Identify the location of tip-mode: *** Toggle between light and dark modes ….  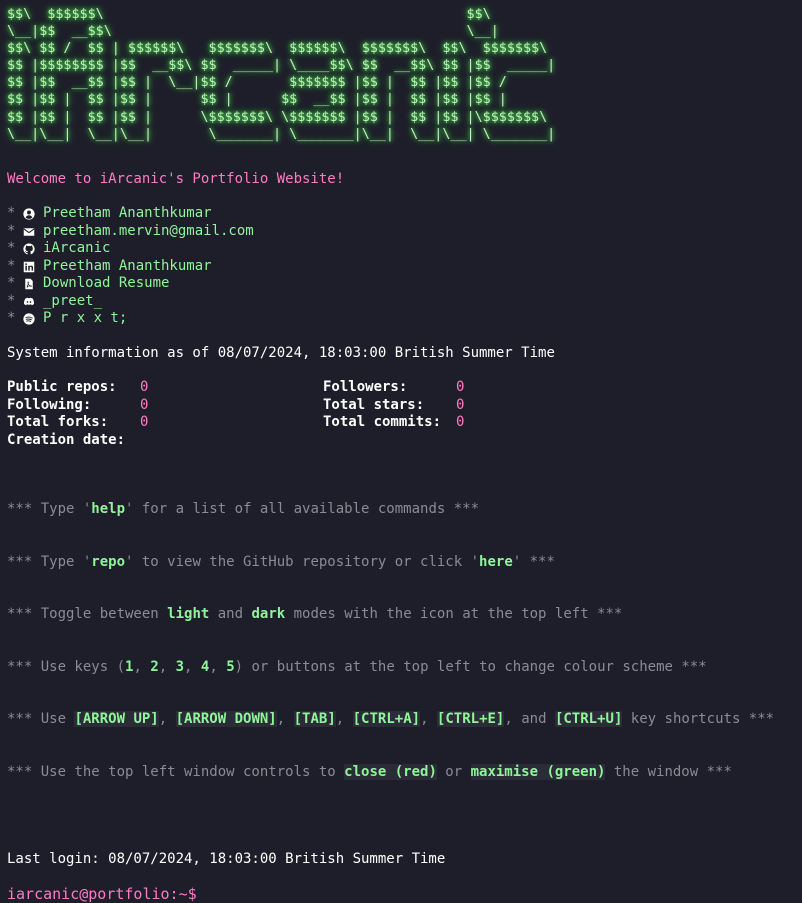
(315, 614).